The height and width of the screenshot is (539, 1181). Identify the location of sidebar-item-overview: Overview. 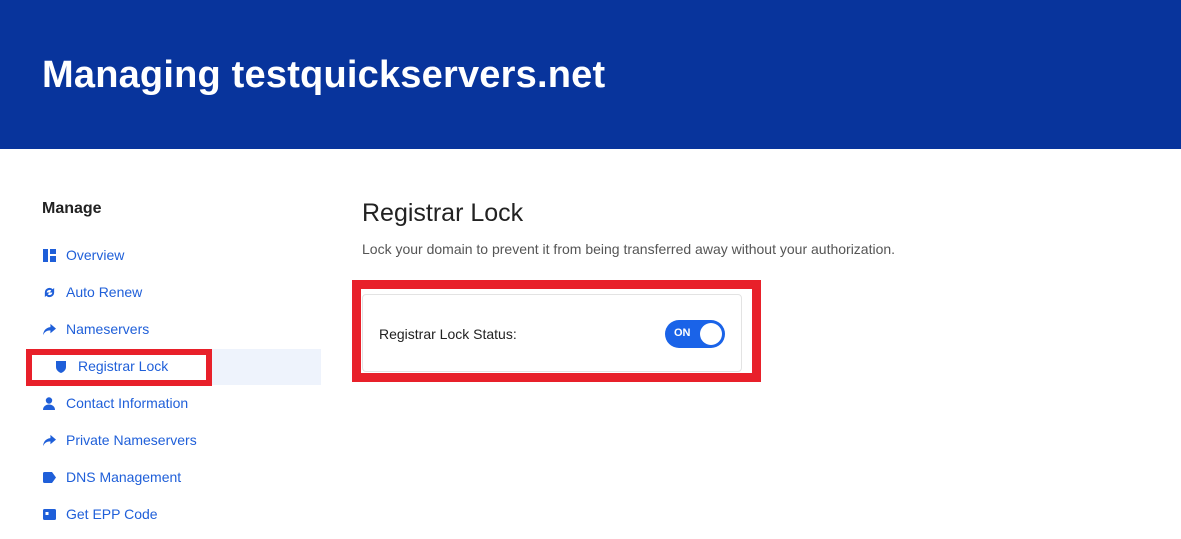
(83, 255).